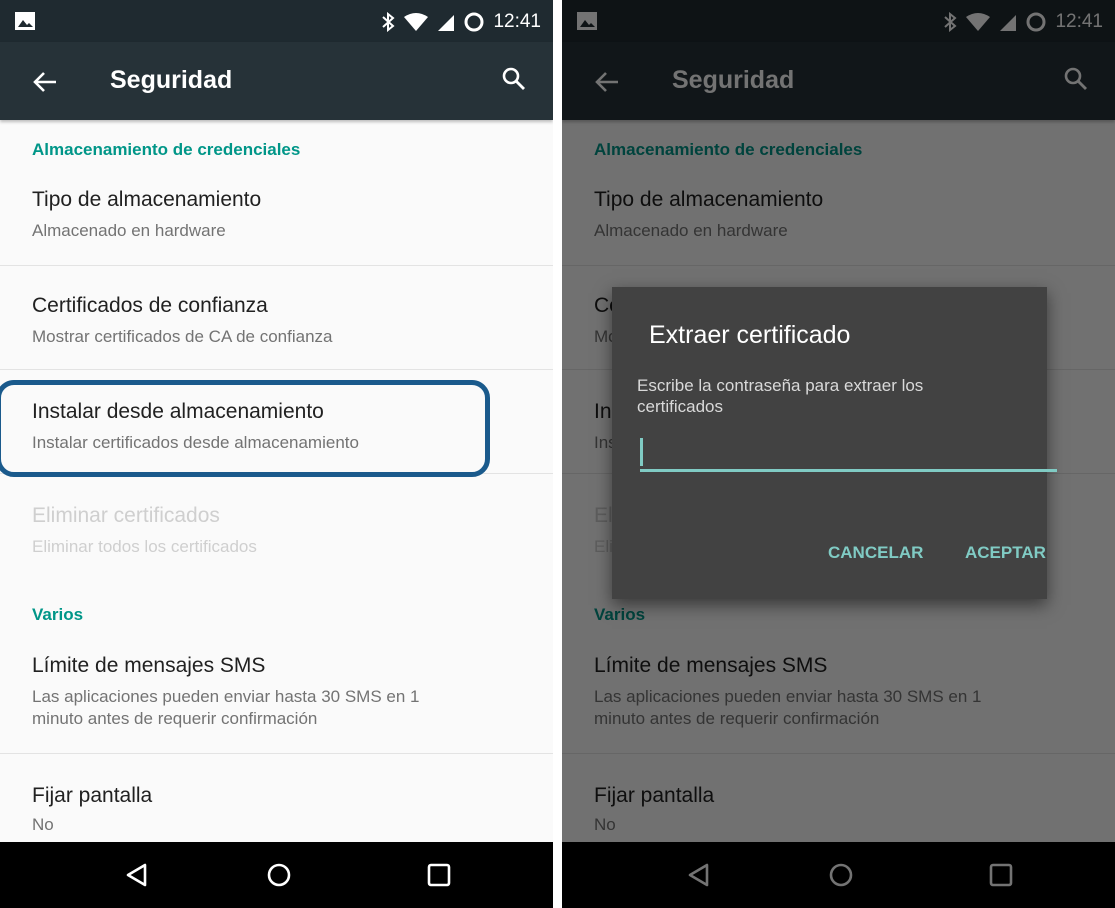 This screenshot has height=908, width=1115. I want to click on status-bar: 12:41, so click(276, 21).